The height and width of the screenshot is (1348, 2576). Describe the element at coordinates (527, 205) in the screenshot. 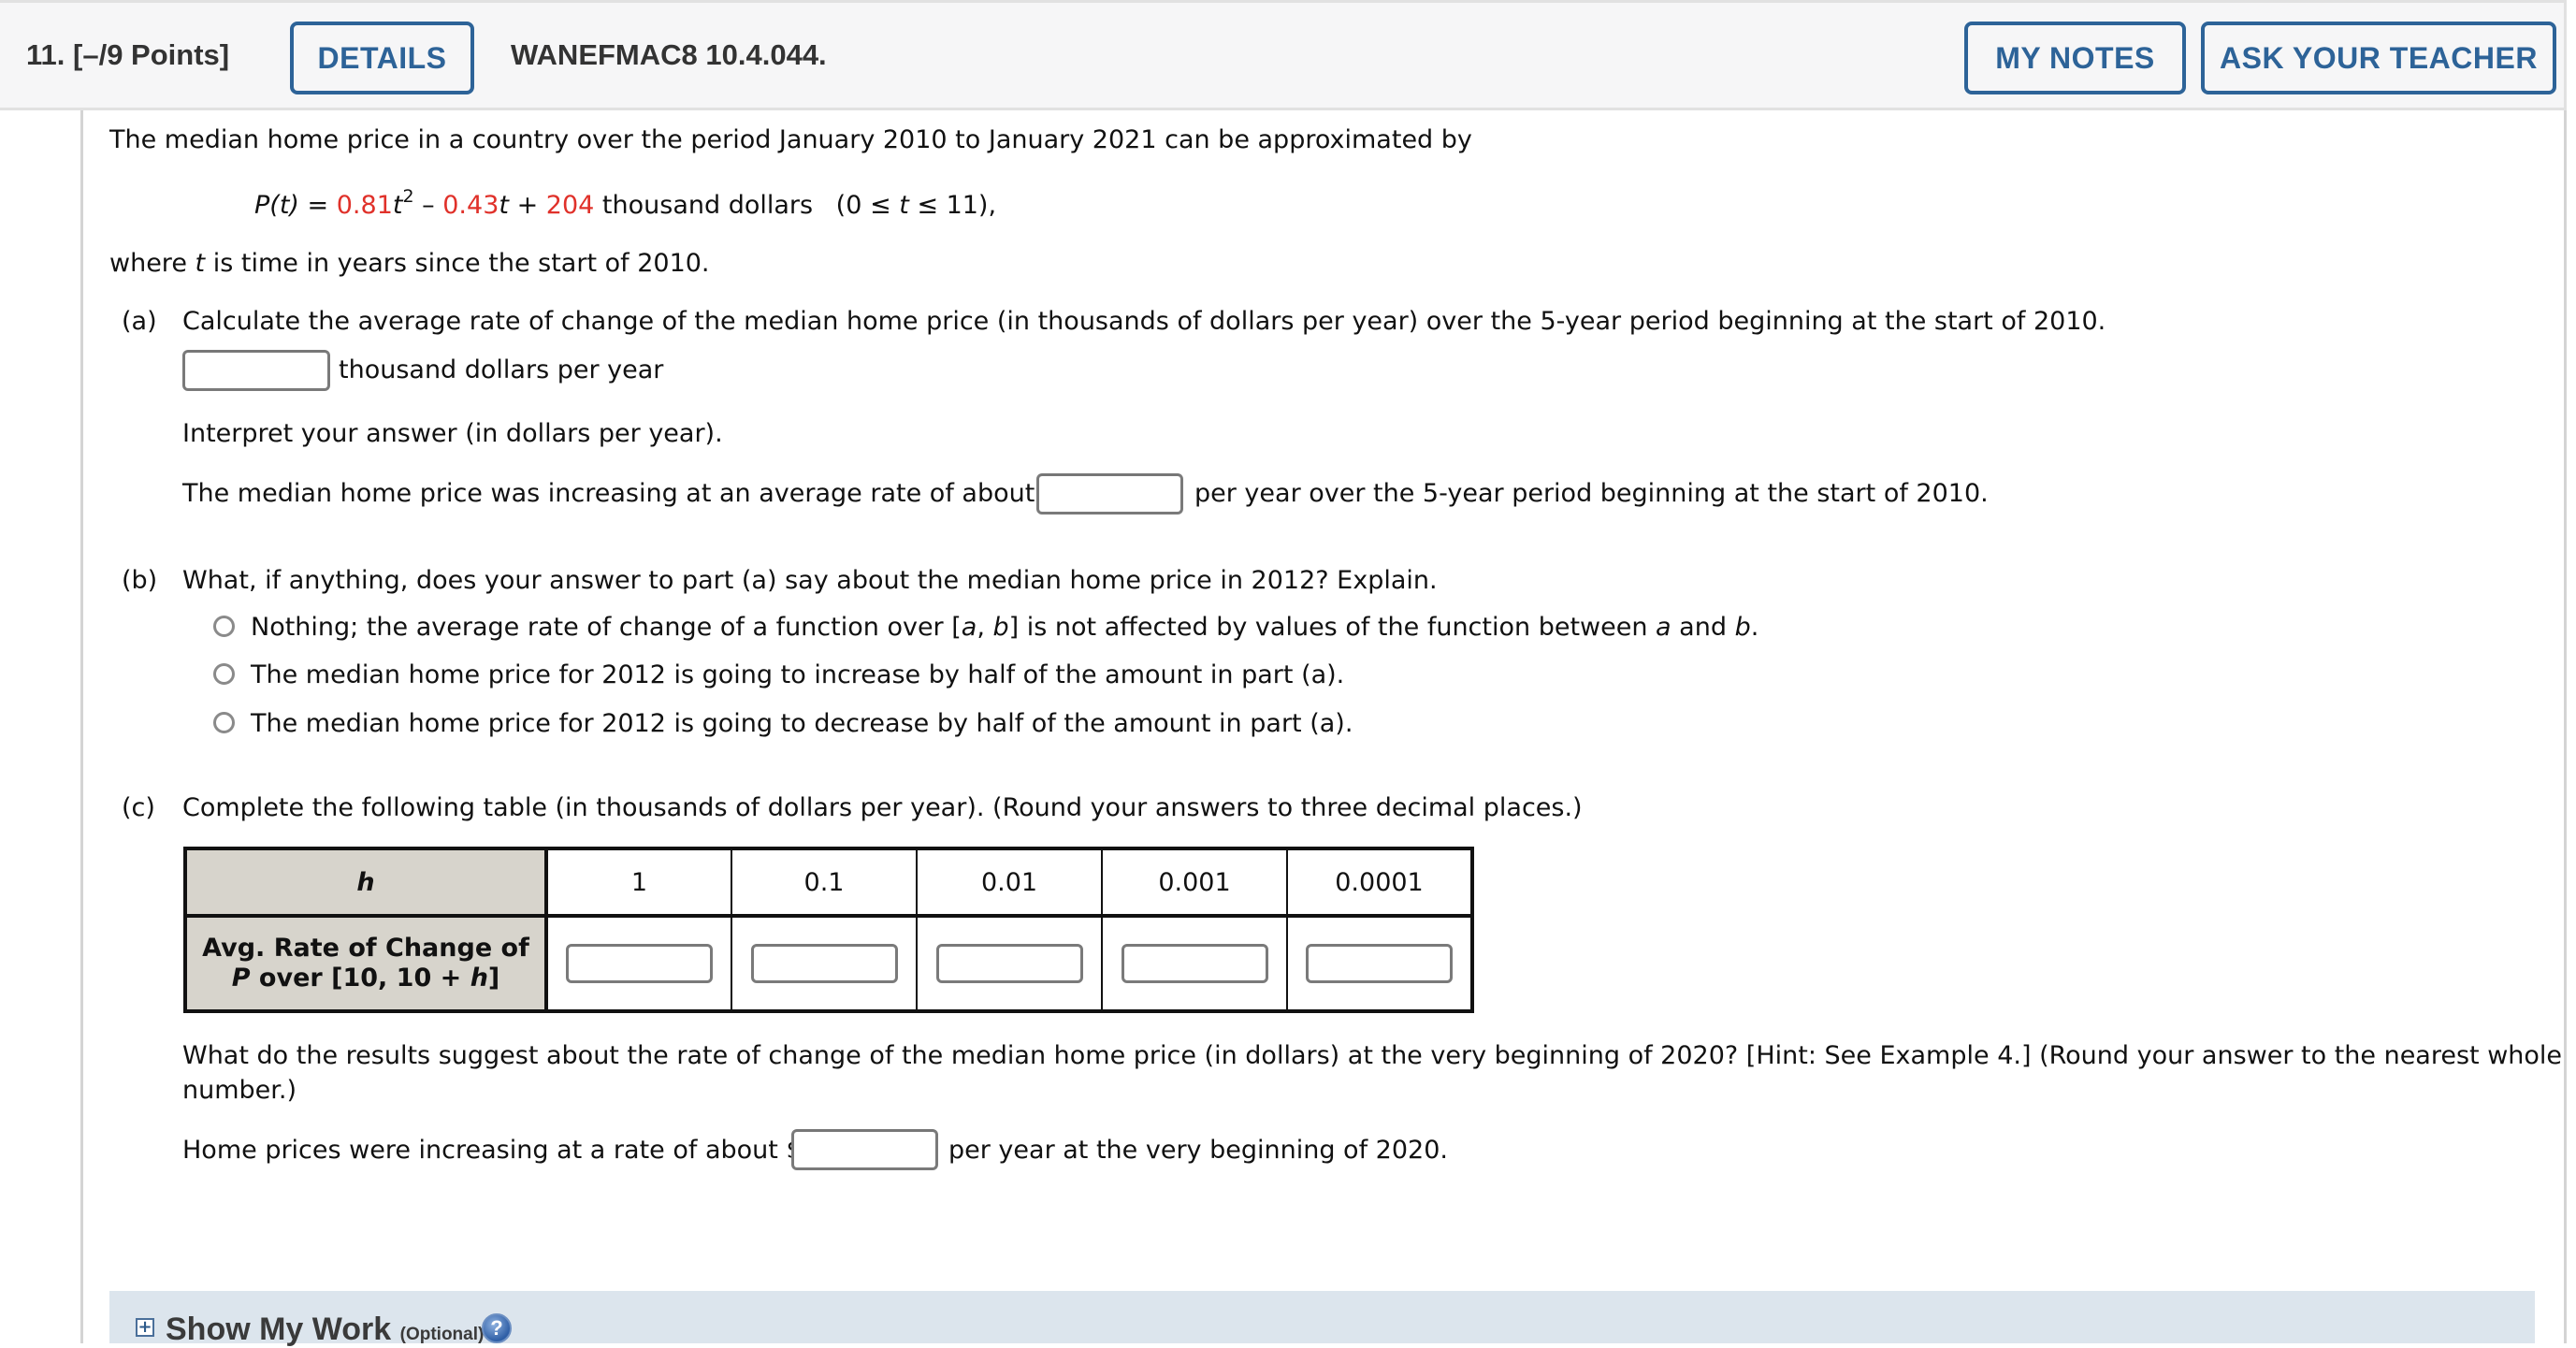

I see `formula-plus: +` at that location.